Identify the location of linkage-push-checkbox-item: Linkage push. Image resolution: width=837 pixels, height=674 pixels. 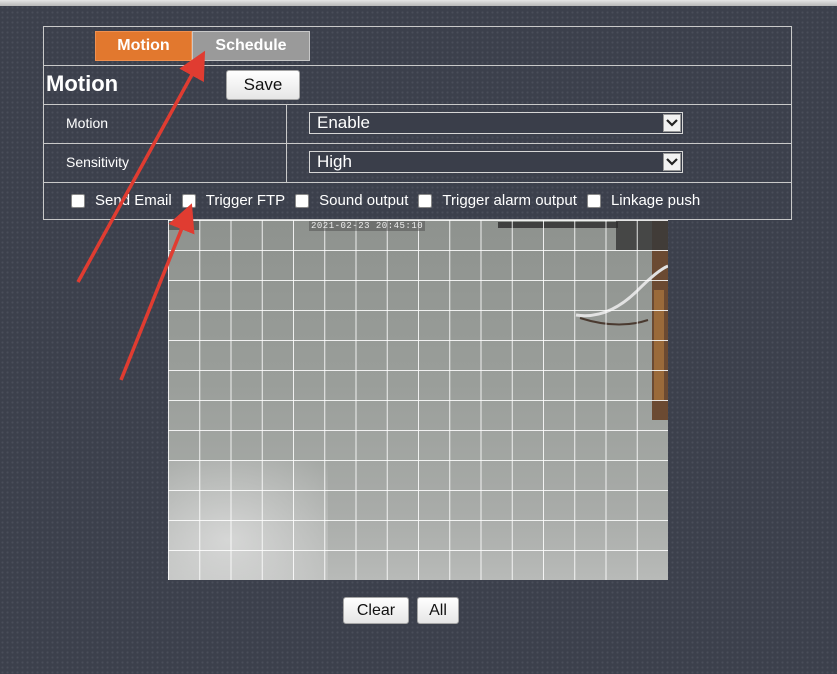
(643, 200).